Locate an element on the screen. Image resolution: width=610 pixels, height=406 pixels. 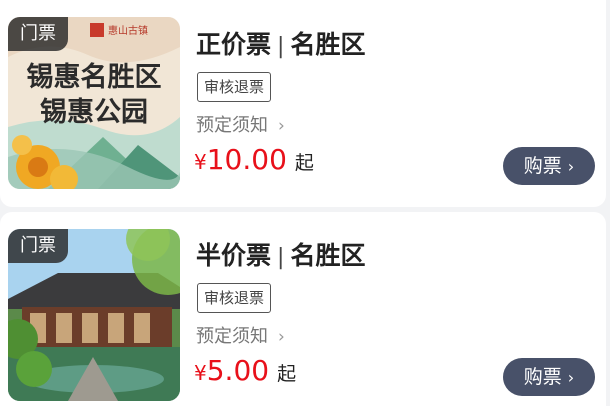
ticket-title: 半价票 | 名胜区 is located at coordinates (280, 257).